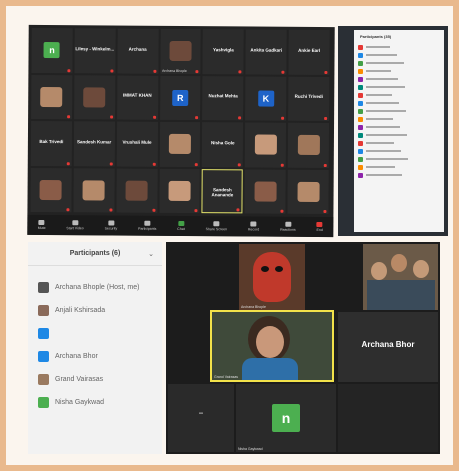 The width and height of the screenshot is (459, 471). Describe the element at coordinates (137, 97) in the screenshot. I see `video-tile: IMMAT KHAN` at that location.